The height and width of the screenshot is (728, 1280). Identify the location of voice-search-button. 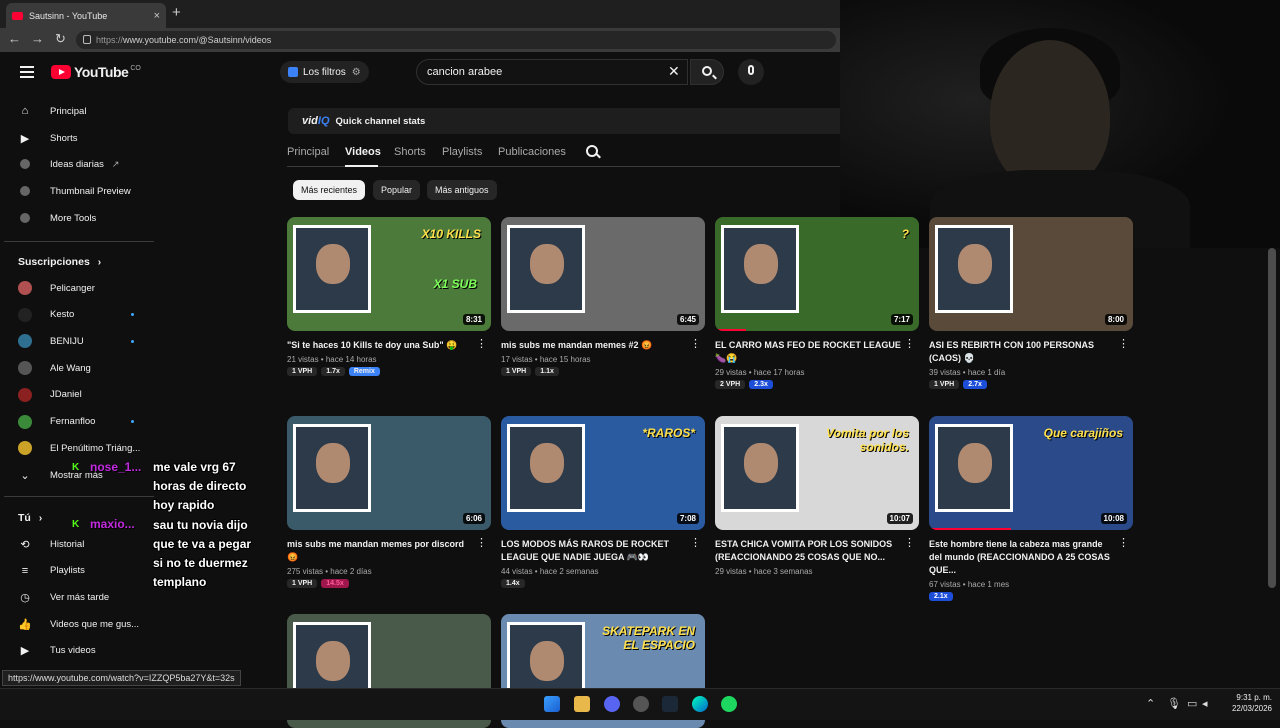
(751, 72).